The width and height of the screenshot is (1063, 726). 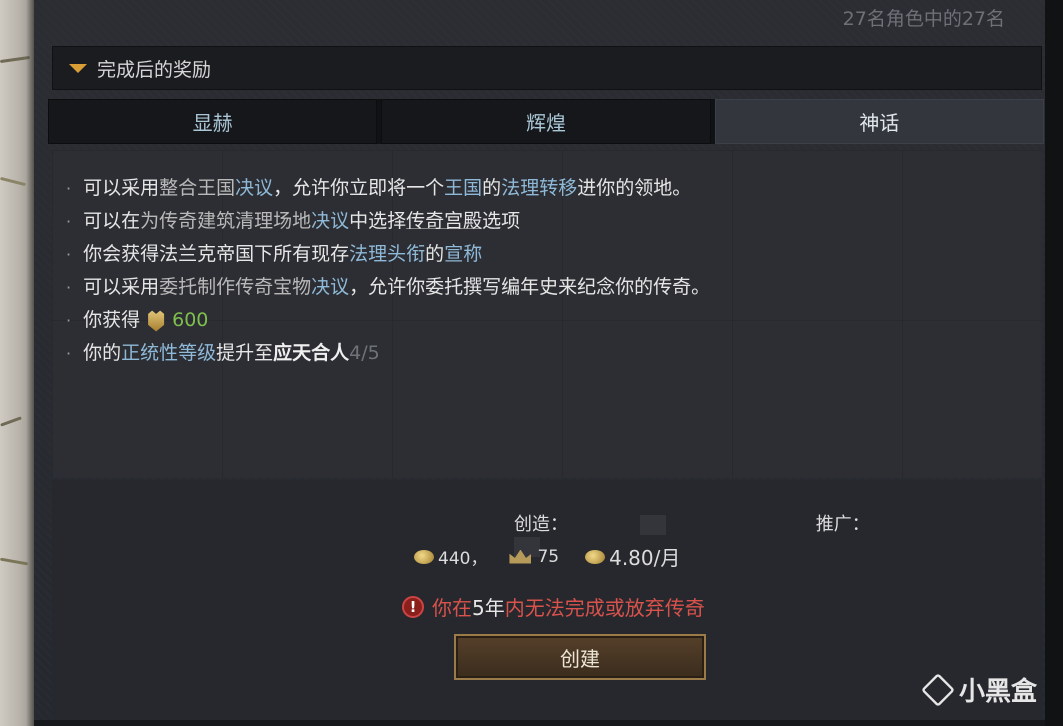 I want to click on list-item: · 你会获得 法兰克帝国 下所有现存 法理 头衔的宣称, so click(x=554, y=254).